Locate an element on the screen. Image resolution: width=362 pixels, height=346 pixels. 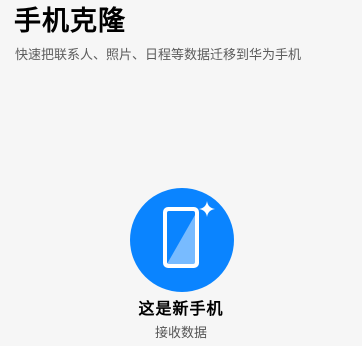
page-subtitle: 快速把联系人、照片、日程等数据迁移到华为手机 is located at coordinates (158, 55).